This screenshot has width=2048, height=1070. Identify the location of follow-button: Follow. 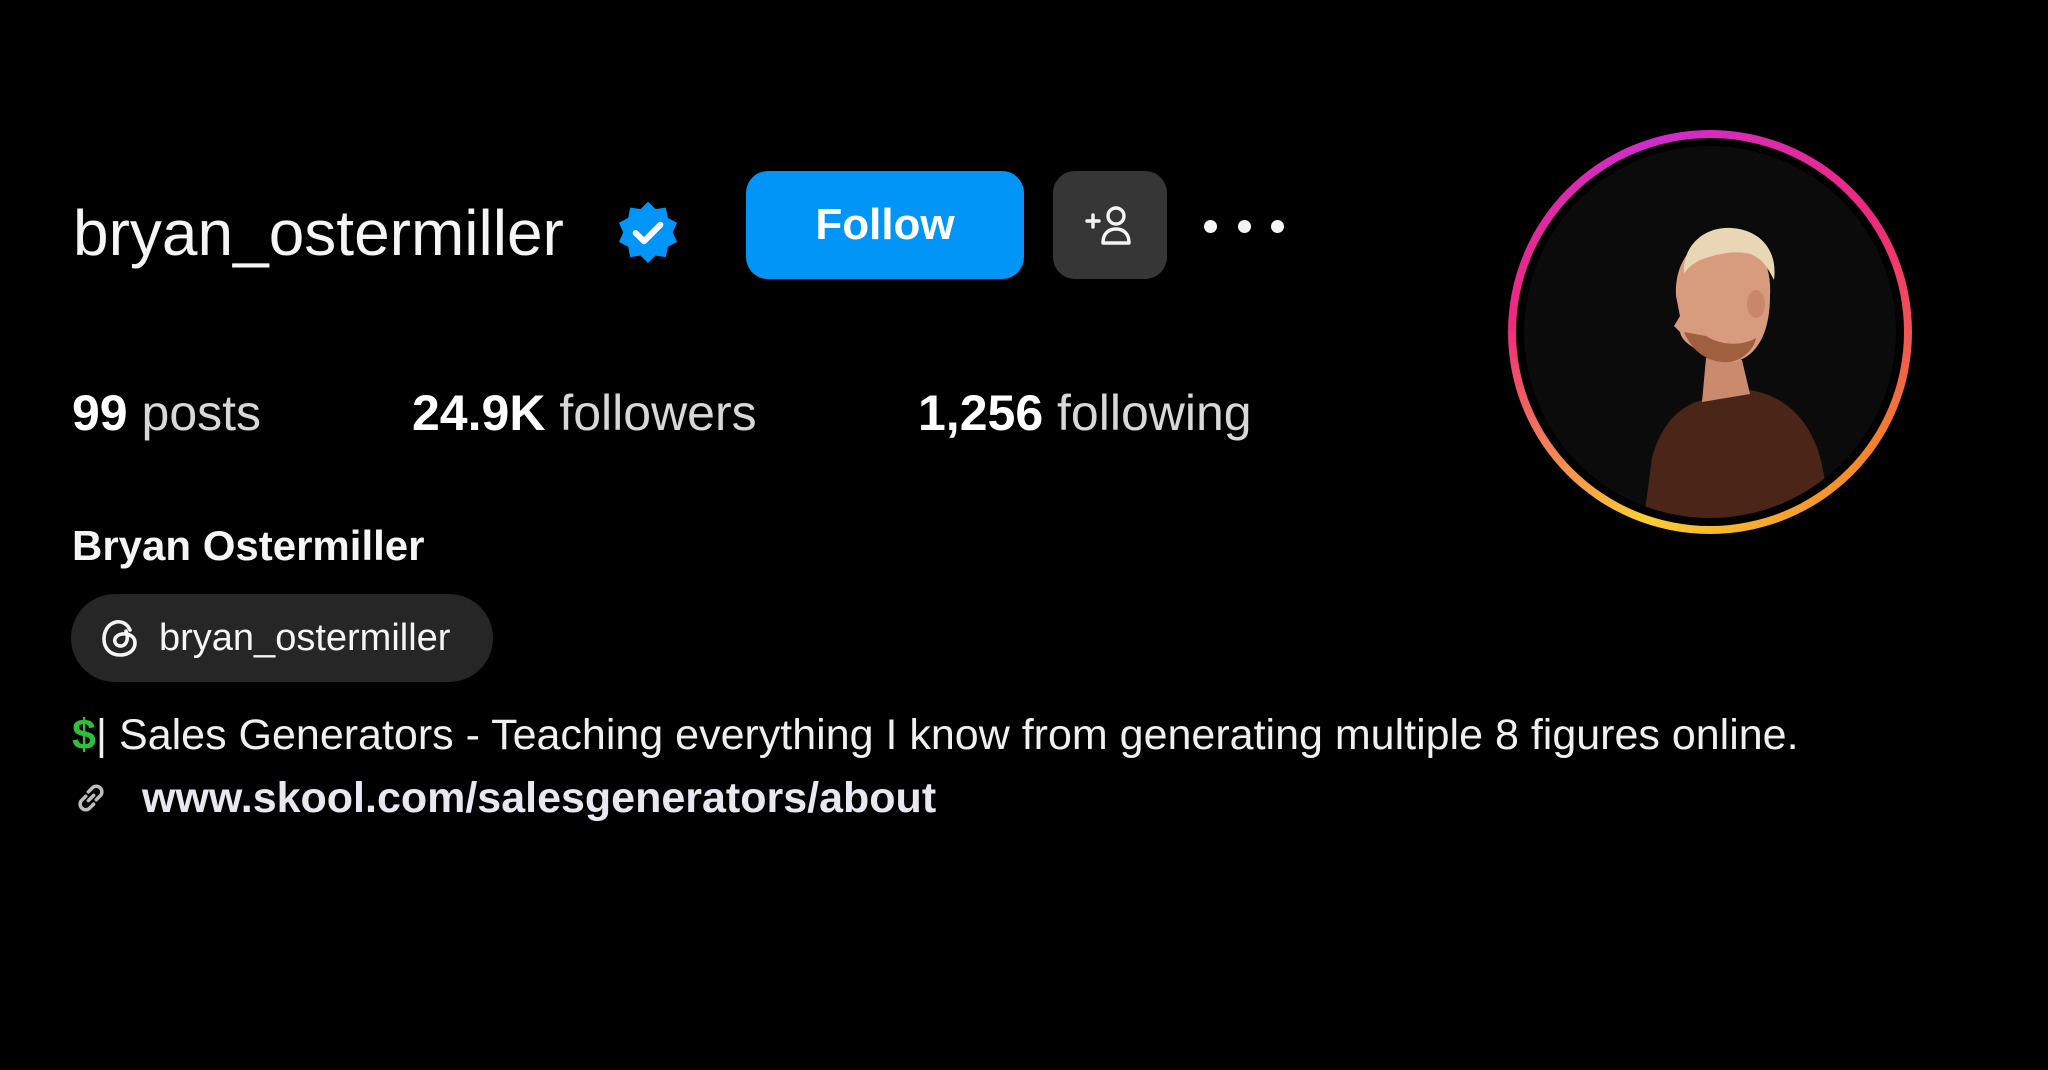
(885, 225).